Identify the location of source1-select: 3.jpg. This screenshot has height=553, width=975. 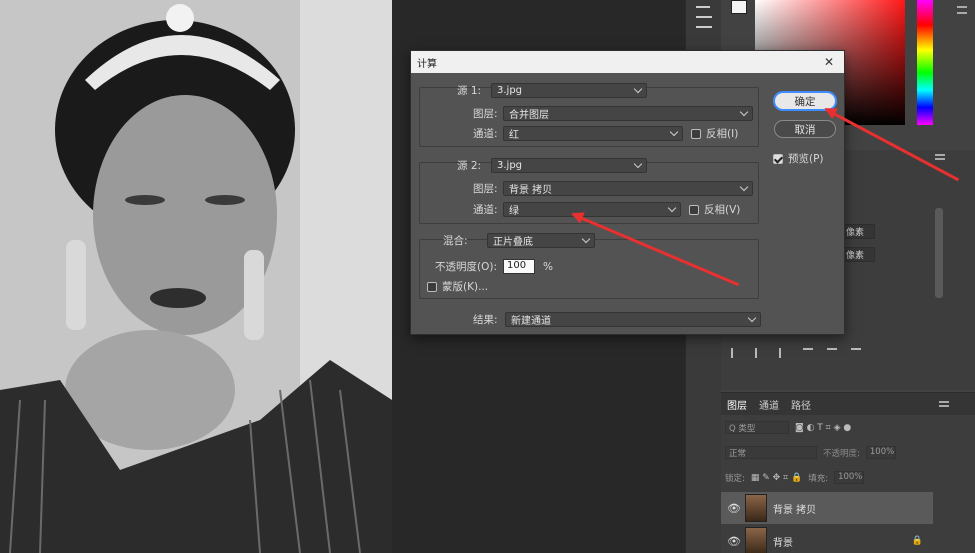
(569, 90).